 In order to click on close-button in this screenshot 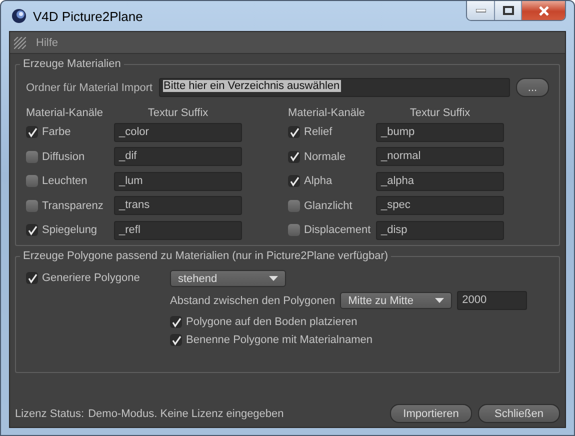, I will do `click(543, 10)`.